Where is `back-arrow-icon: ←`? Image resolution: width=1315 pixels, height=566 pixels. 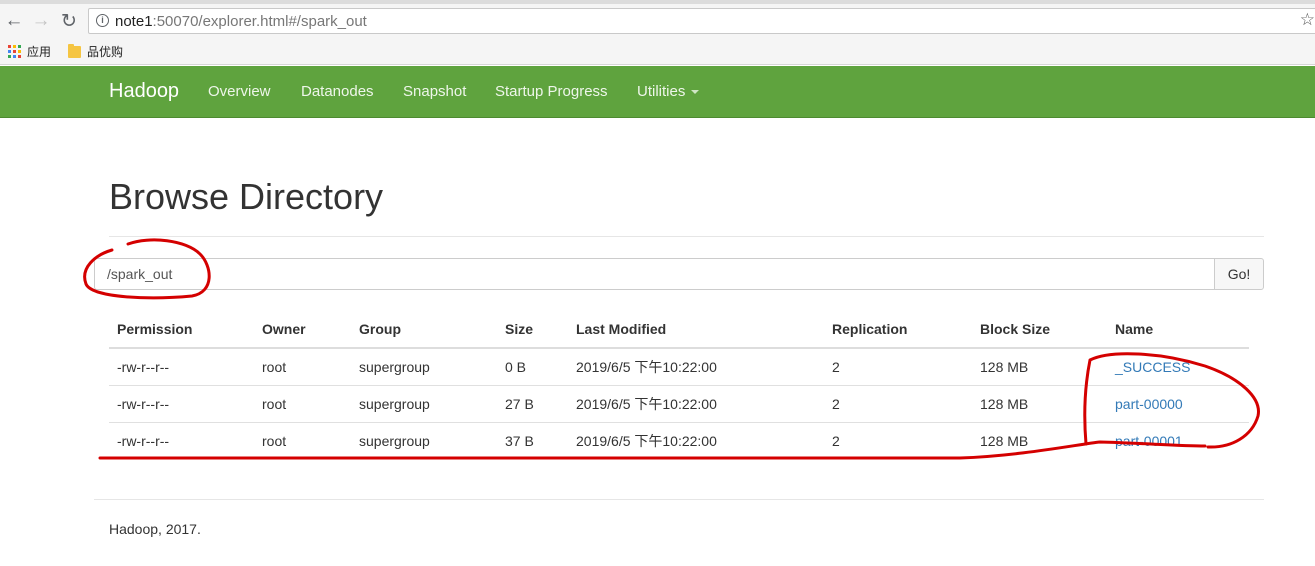 back-arrow-icon: ← is located at coordinates (14, 21).